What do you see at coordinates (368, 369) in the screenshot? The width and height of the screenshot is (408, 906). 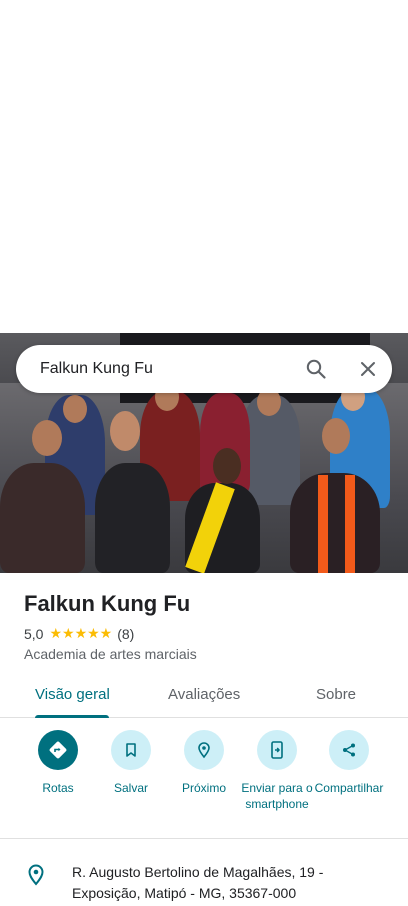 I see `close-icon` at bounding box center [368, 369].